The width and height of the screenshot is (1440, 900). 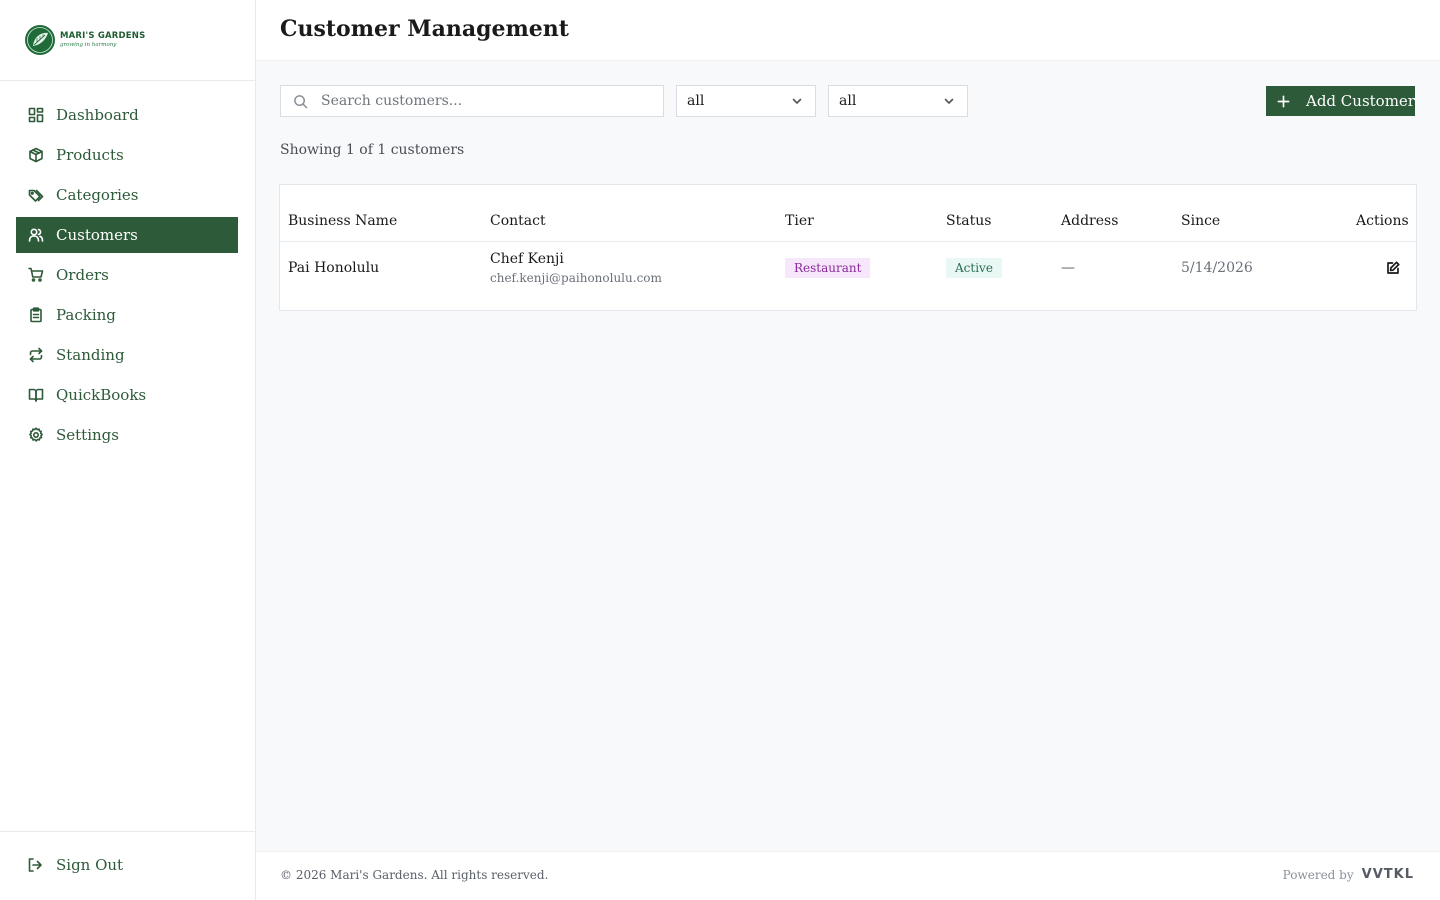 I want to click on brand-name: MARI'S GARDENS, so click(x=103, y=35).